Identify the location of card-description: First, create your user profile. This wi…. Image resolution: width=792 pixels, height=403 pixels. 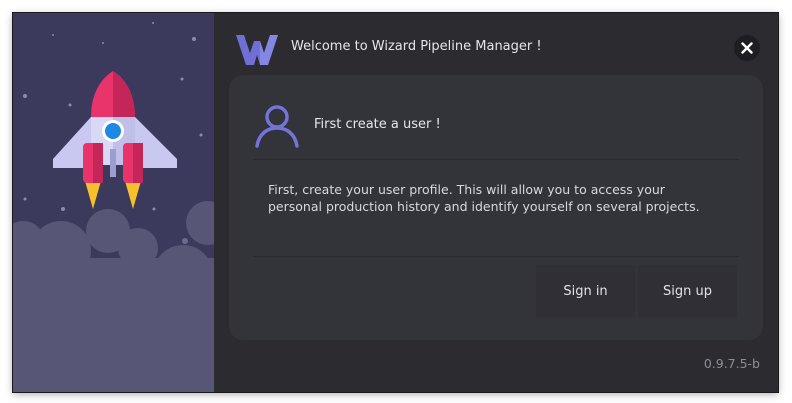
(484, 198).